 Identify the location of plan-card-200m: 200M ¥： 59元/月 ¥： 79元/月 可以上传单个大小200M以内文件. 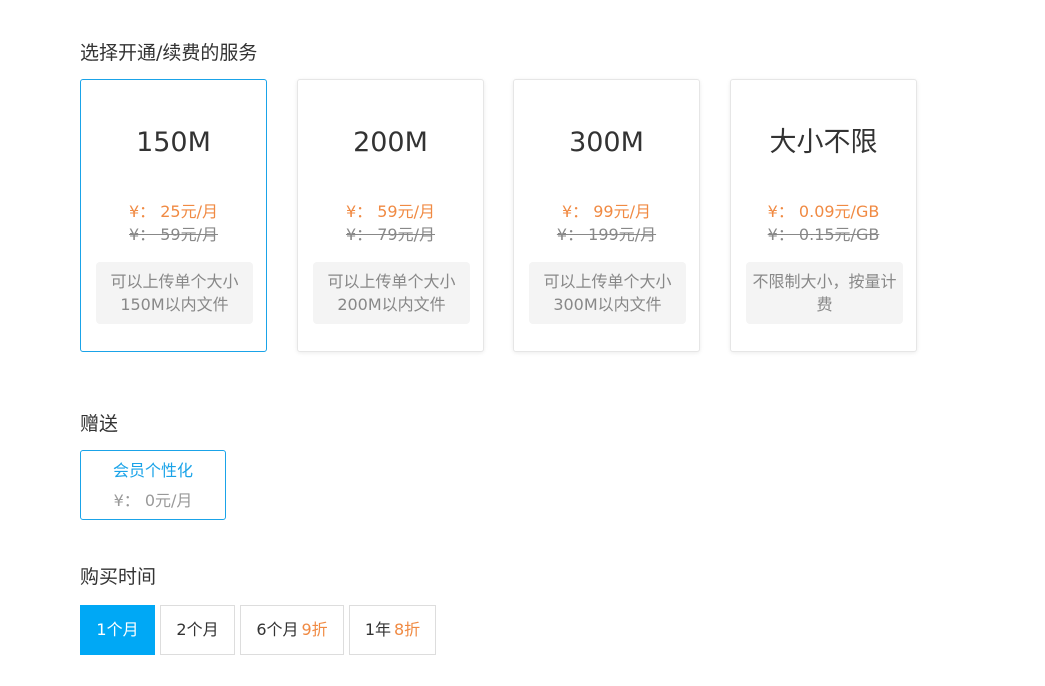
(390, 215).